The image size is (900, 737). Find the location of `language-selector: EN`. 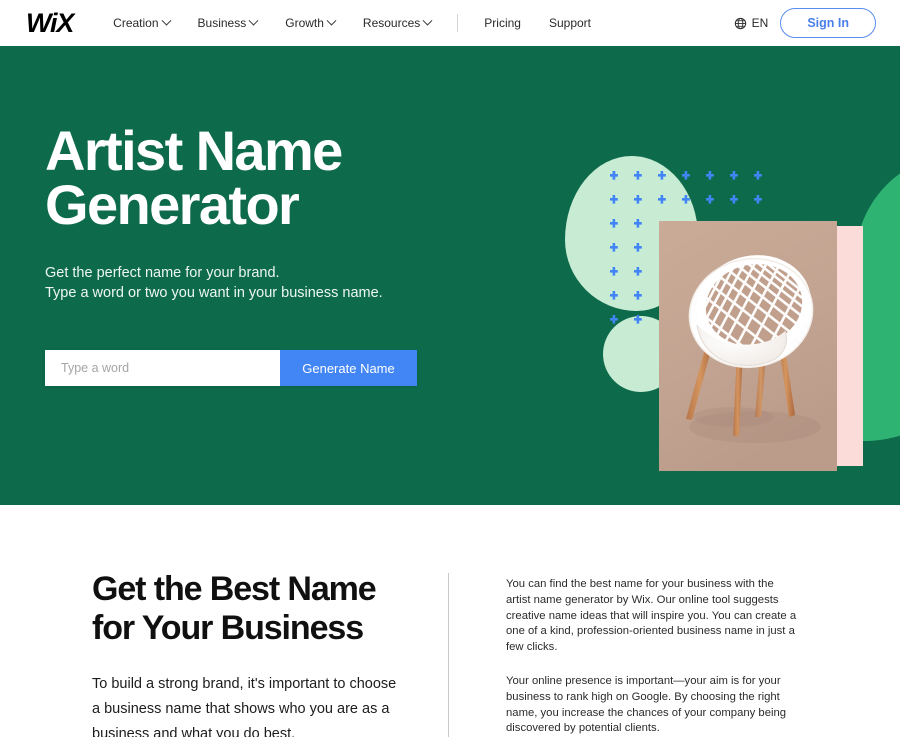

language-selector: EN is located at coordinates (751, 23).